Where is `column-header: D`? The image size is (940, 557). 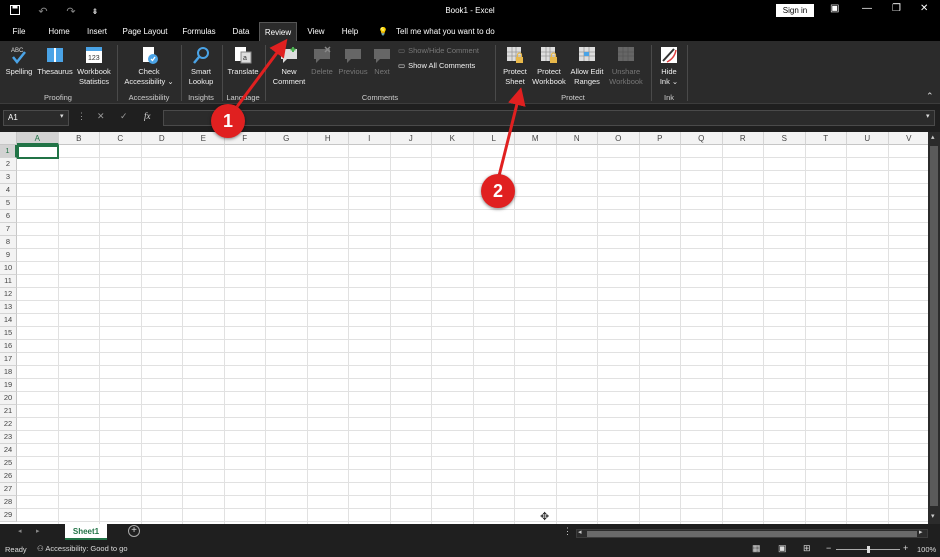
column-header: D is located at coordinates (162, 138).